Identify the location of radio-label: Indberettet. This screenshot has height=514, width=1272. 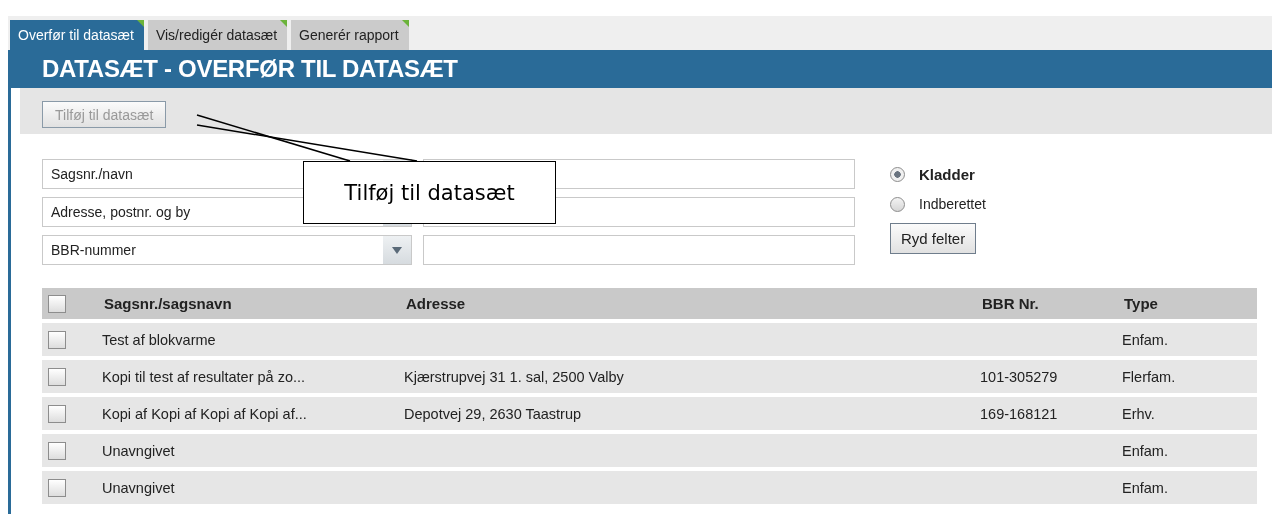
(952, 204).